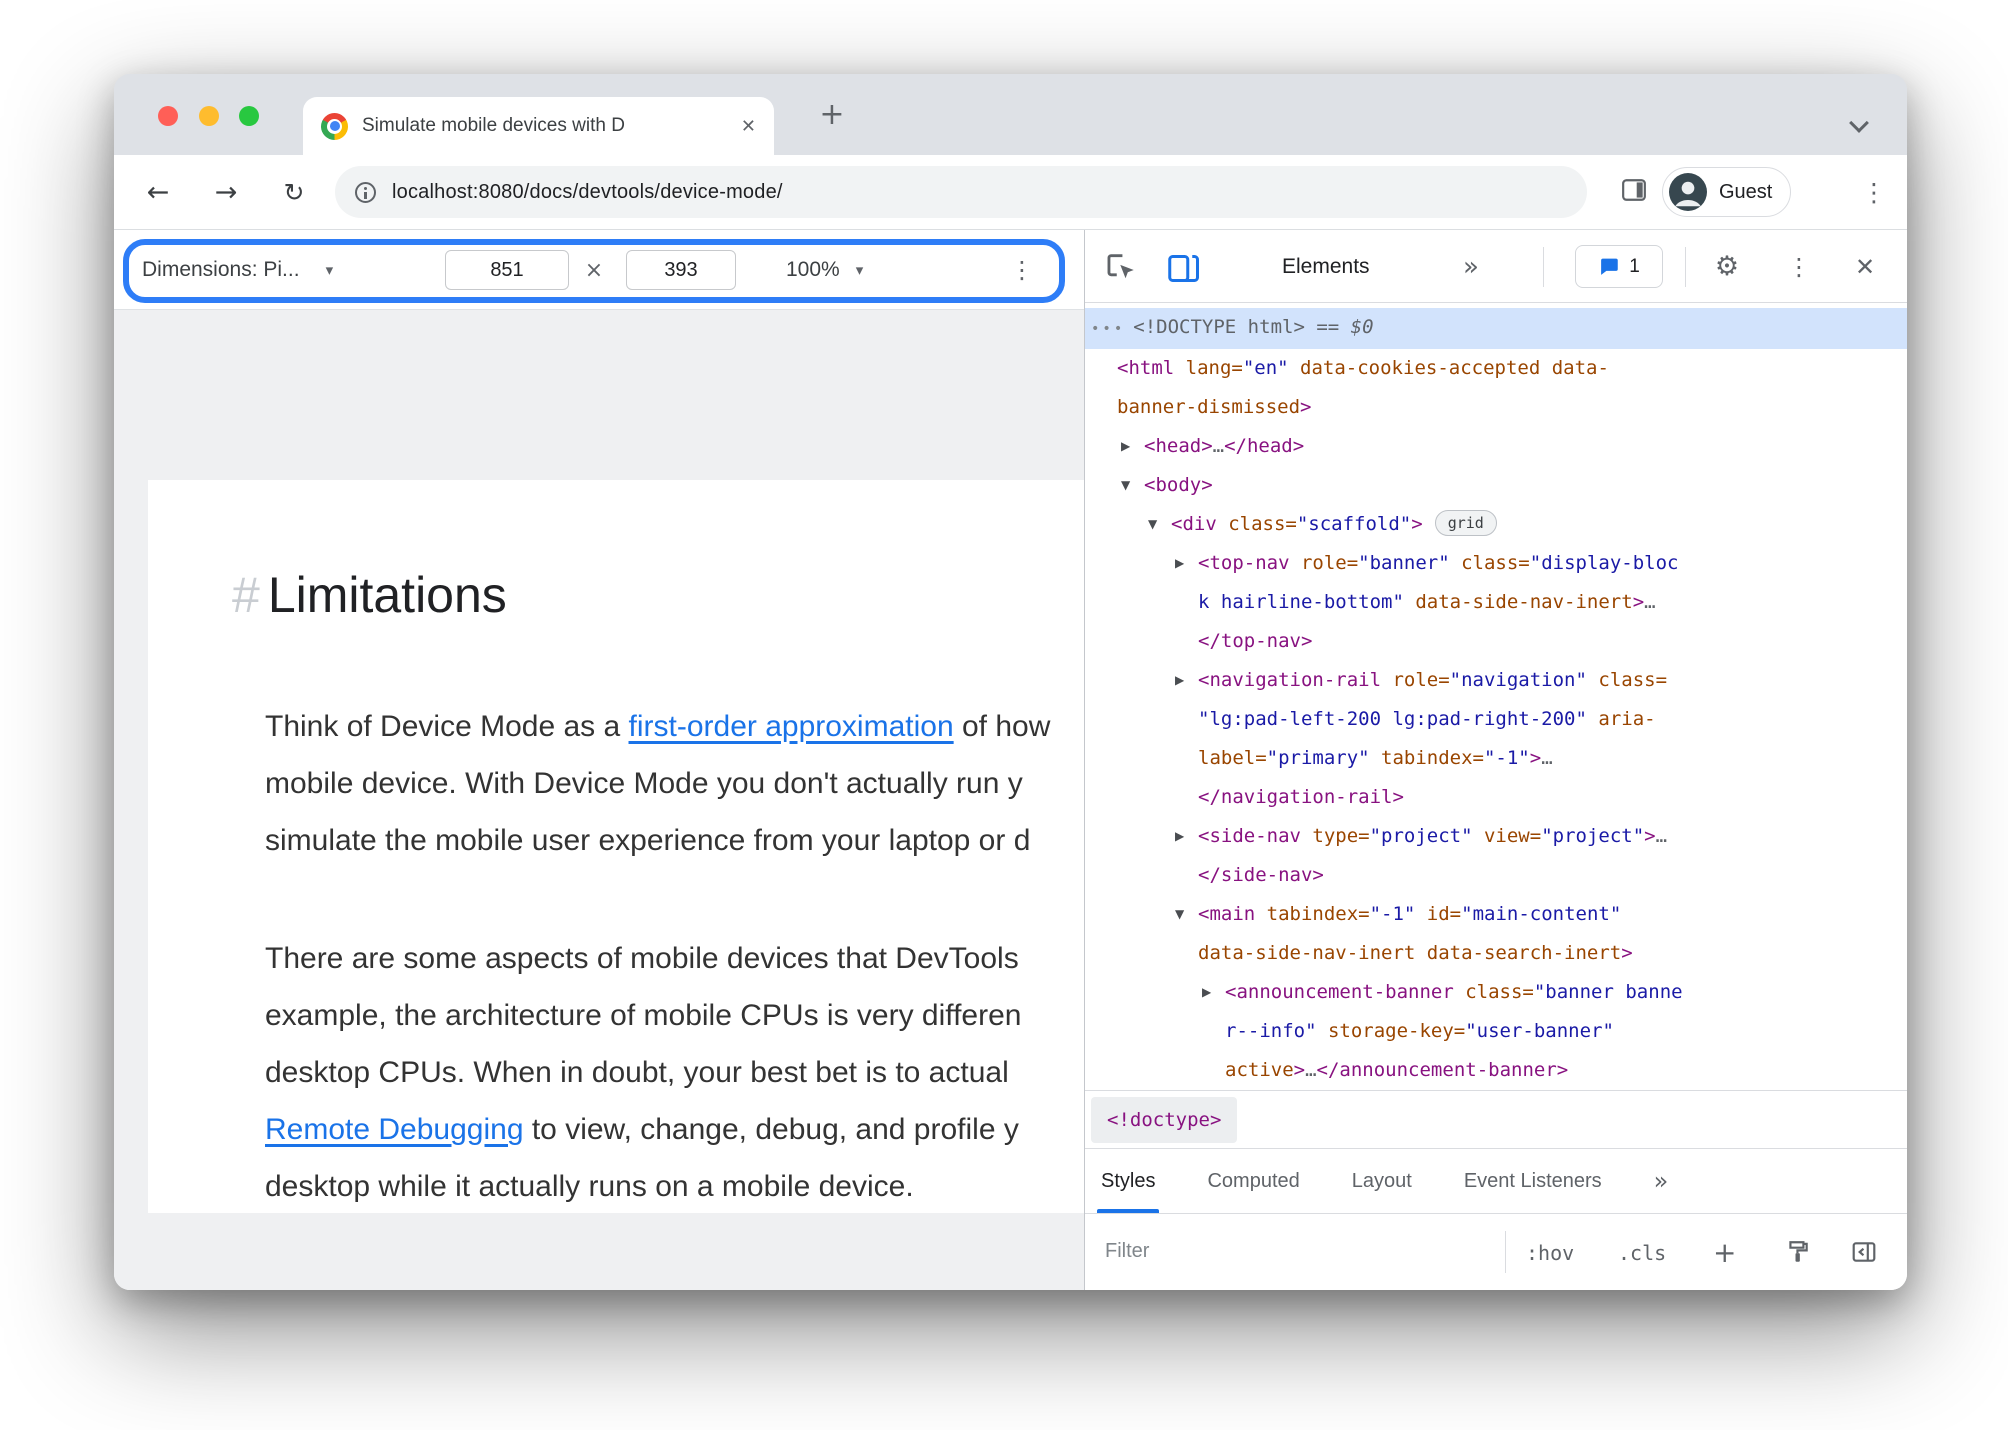 This screenshot has width=2008, height=1430. I want to click on device-toolbar-menu-button: ⋮, so click(1022, 270).